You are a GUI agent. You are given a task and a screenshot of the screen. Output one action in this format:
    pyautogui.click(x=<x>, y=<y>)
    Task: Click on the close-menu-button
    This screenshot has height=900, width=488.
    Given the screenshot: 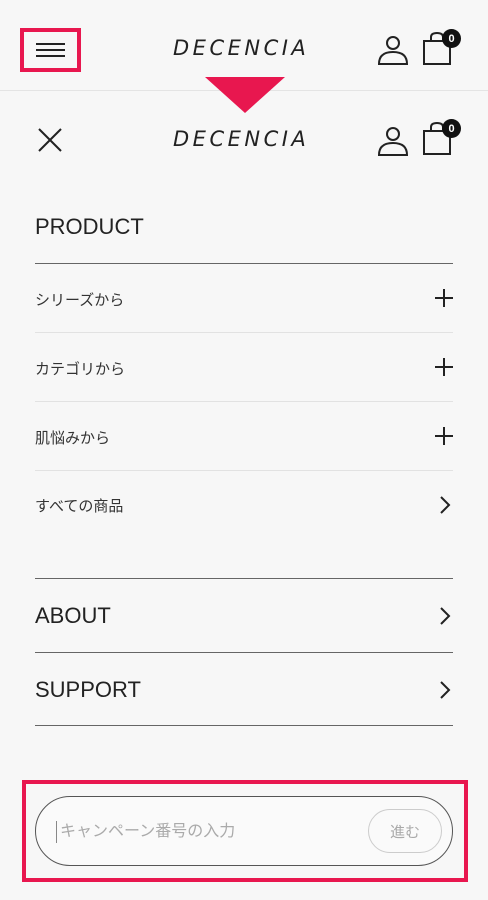 What is the action you would take?
    pyautogui.click(x=50, y=140)
    